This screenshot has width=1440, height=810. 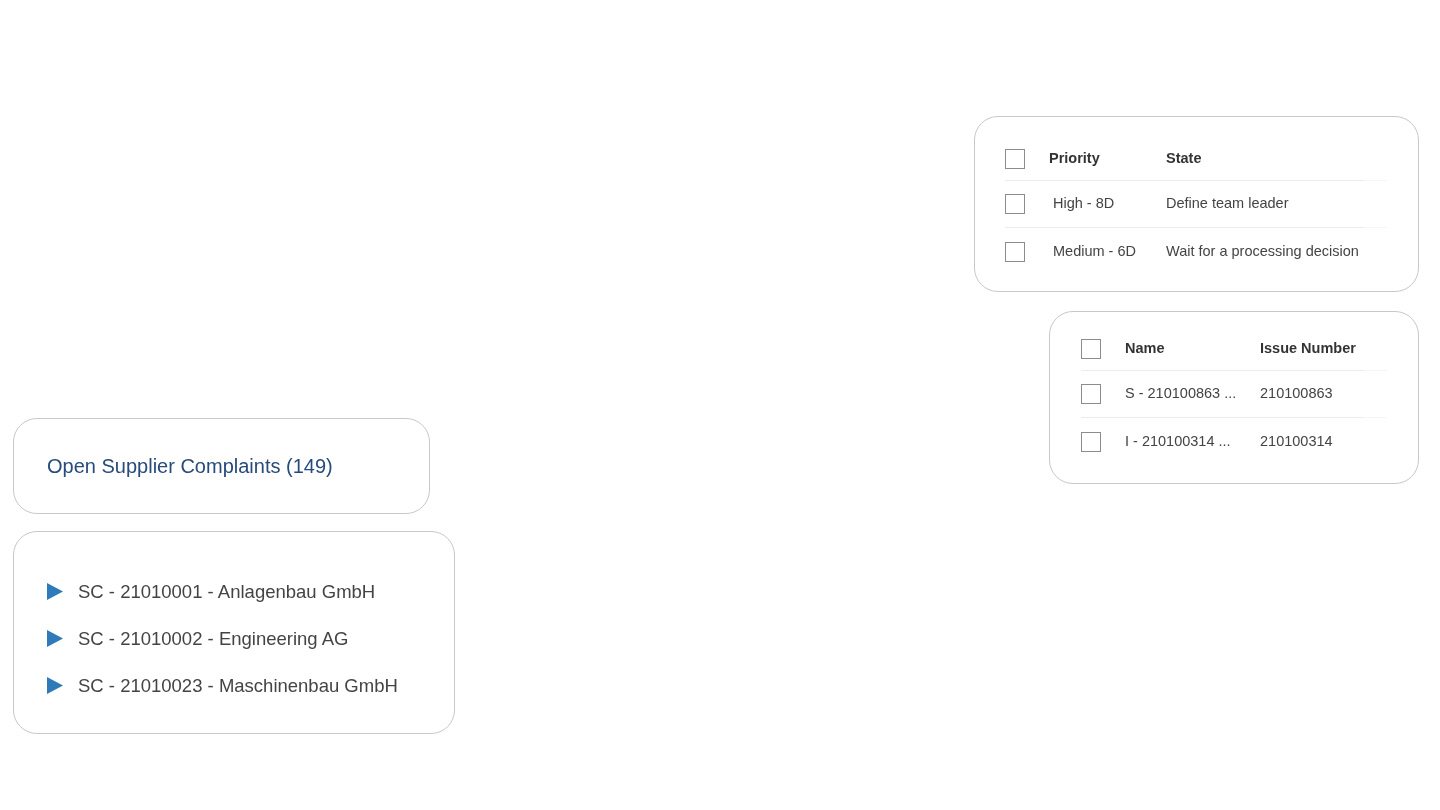 I want to click on table-cell-text: 210100314, so click(x=1297, y=441).